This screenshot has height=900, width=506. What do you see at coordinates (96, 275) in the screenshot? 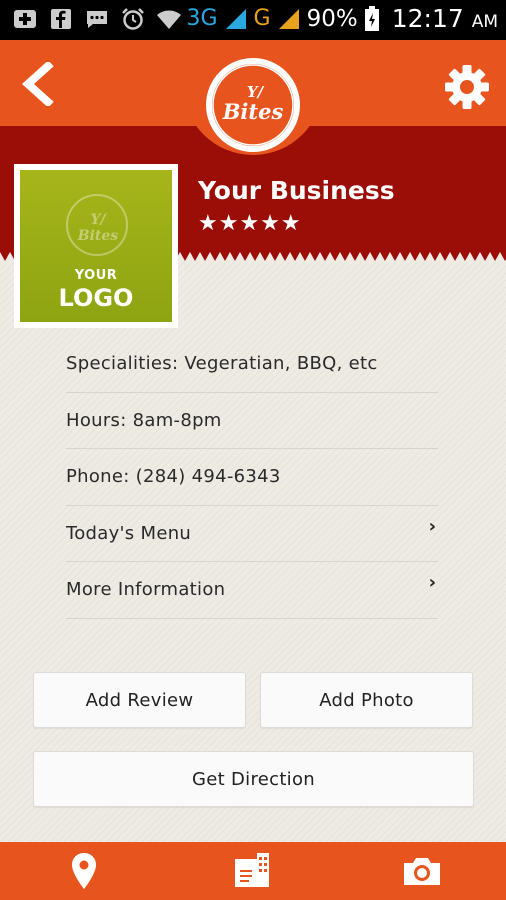
I see `logo-caption-top: YOUR` at bounding box center [96, 275].